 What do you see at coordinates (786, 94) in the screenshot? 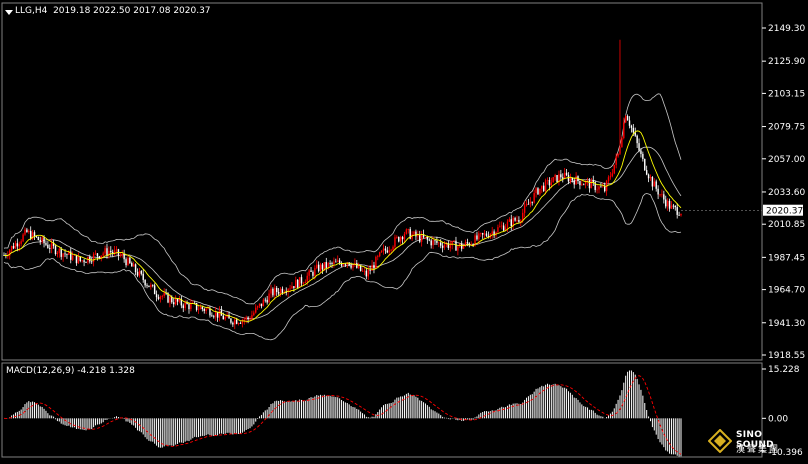
I see `price-tick-label: 2103.15` at bounding box center [786, 94].